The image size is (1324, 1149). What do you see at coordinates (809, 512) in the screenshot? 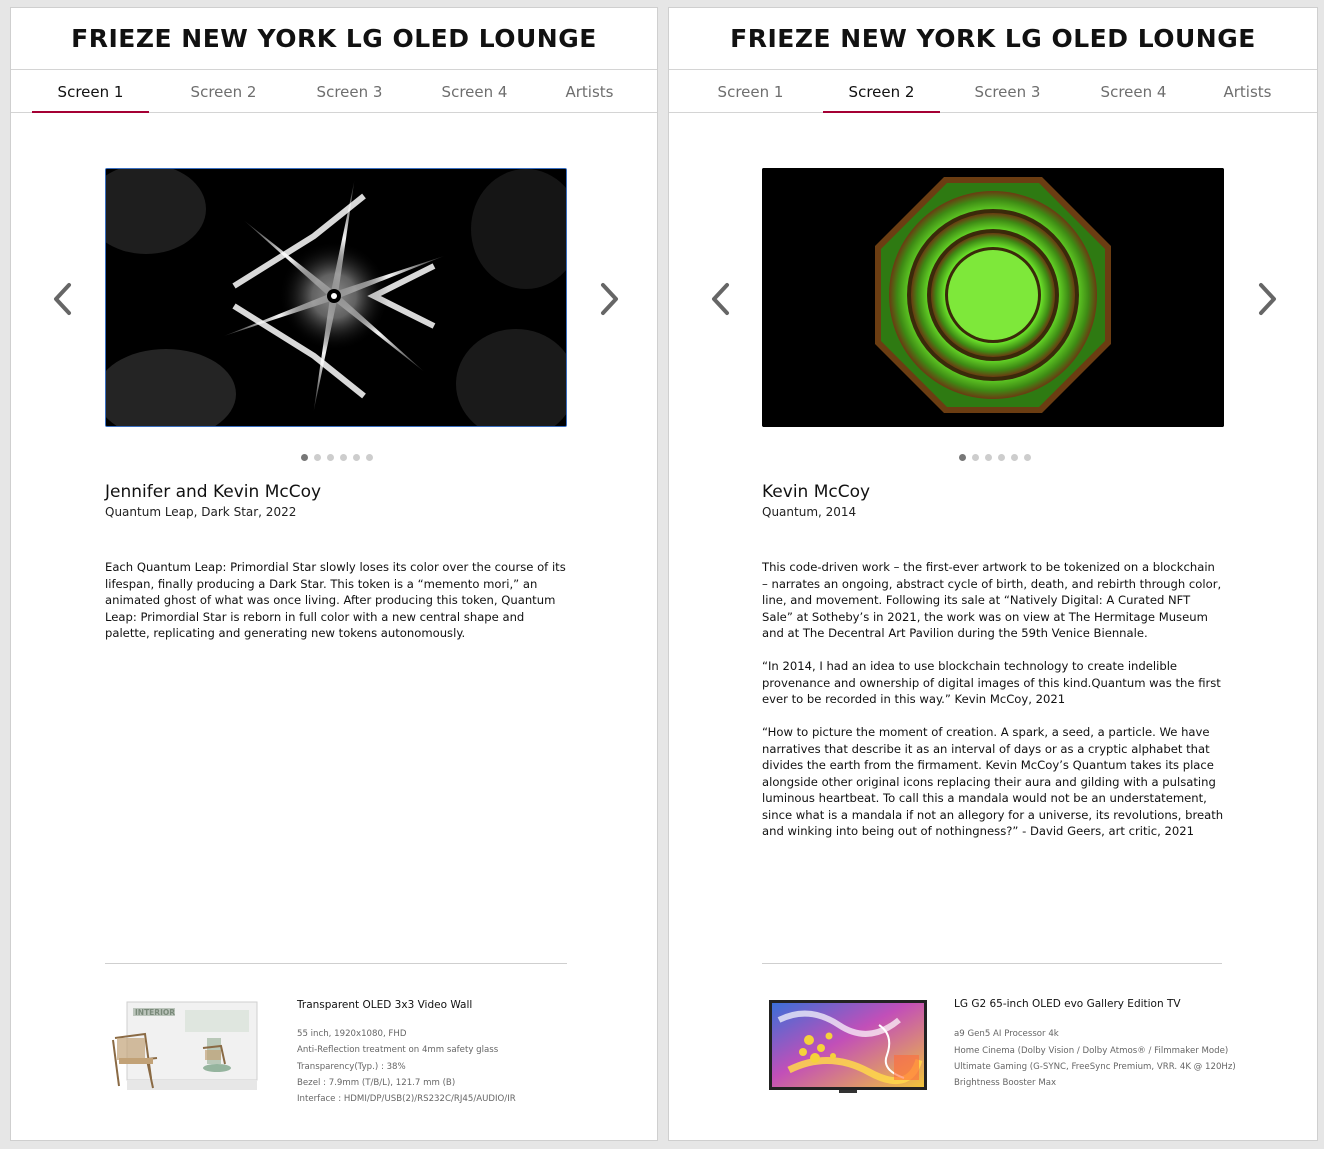
I see `artwork-title: Quantum, 2014` at bounding box center [809, 512].